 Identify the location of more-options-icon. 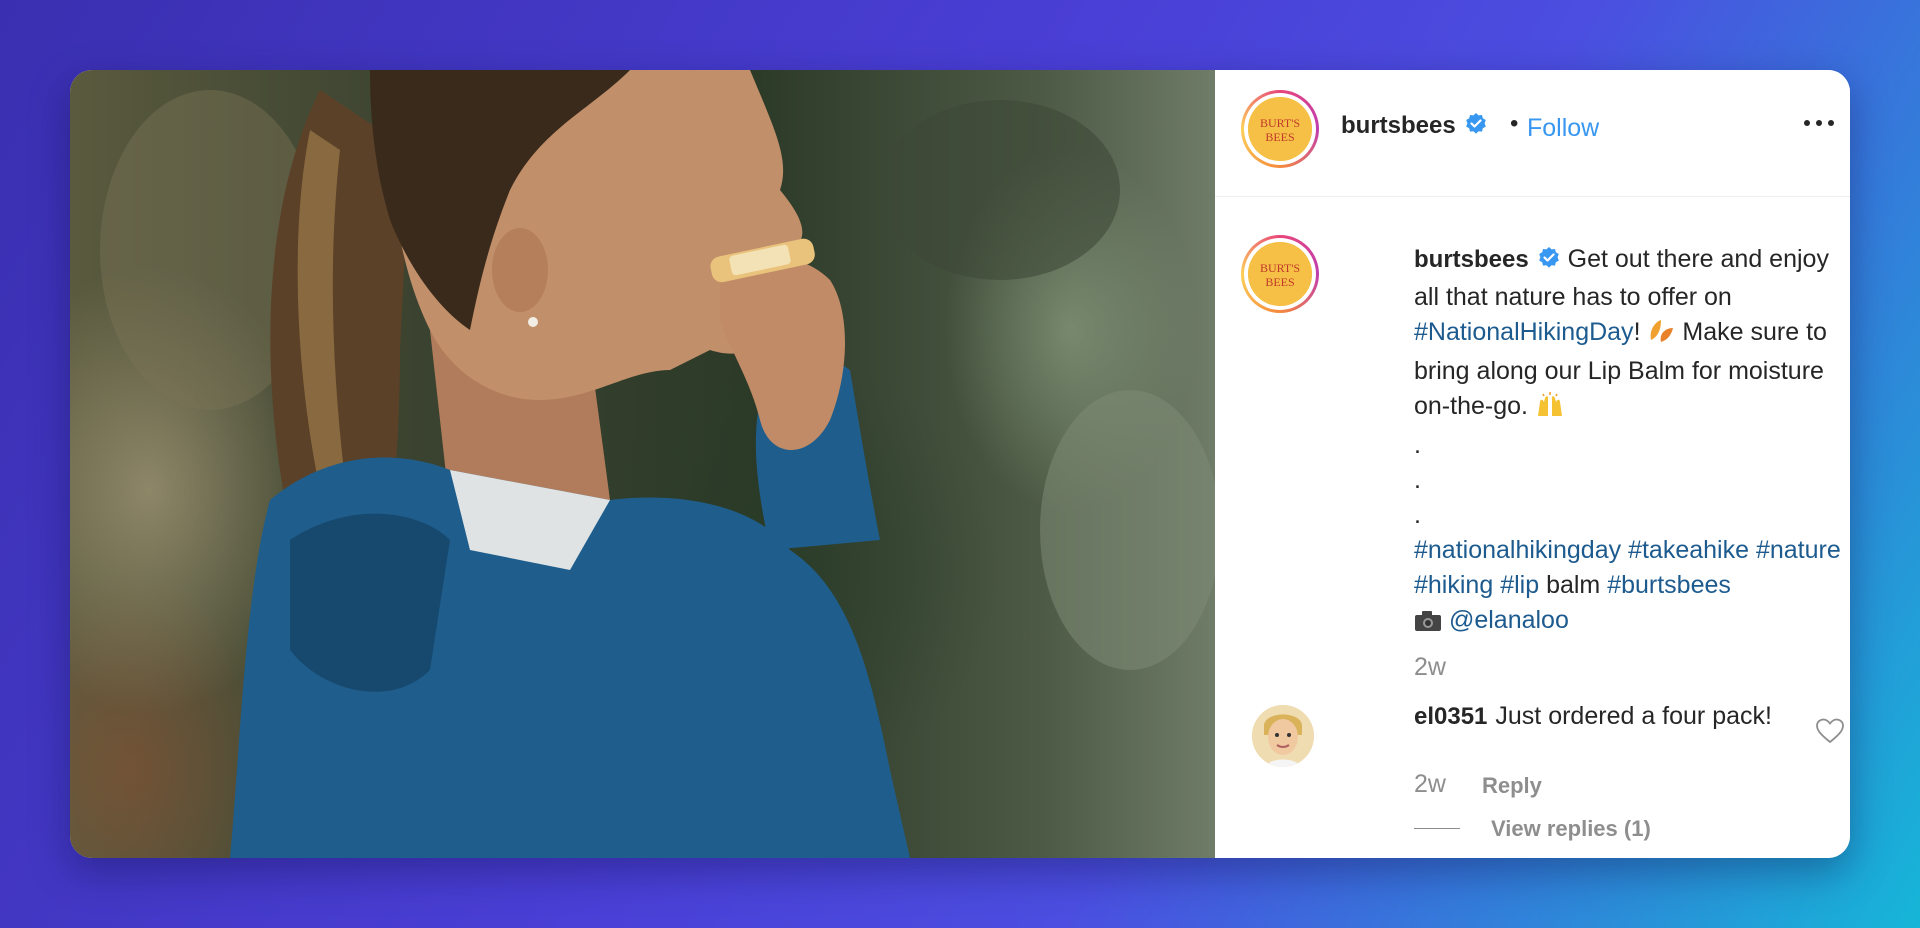
(1819, 123).